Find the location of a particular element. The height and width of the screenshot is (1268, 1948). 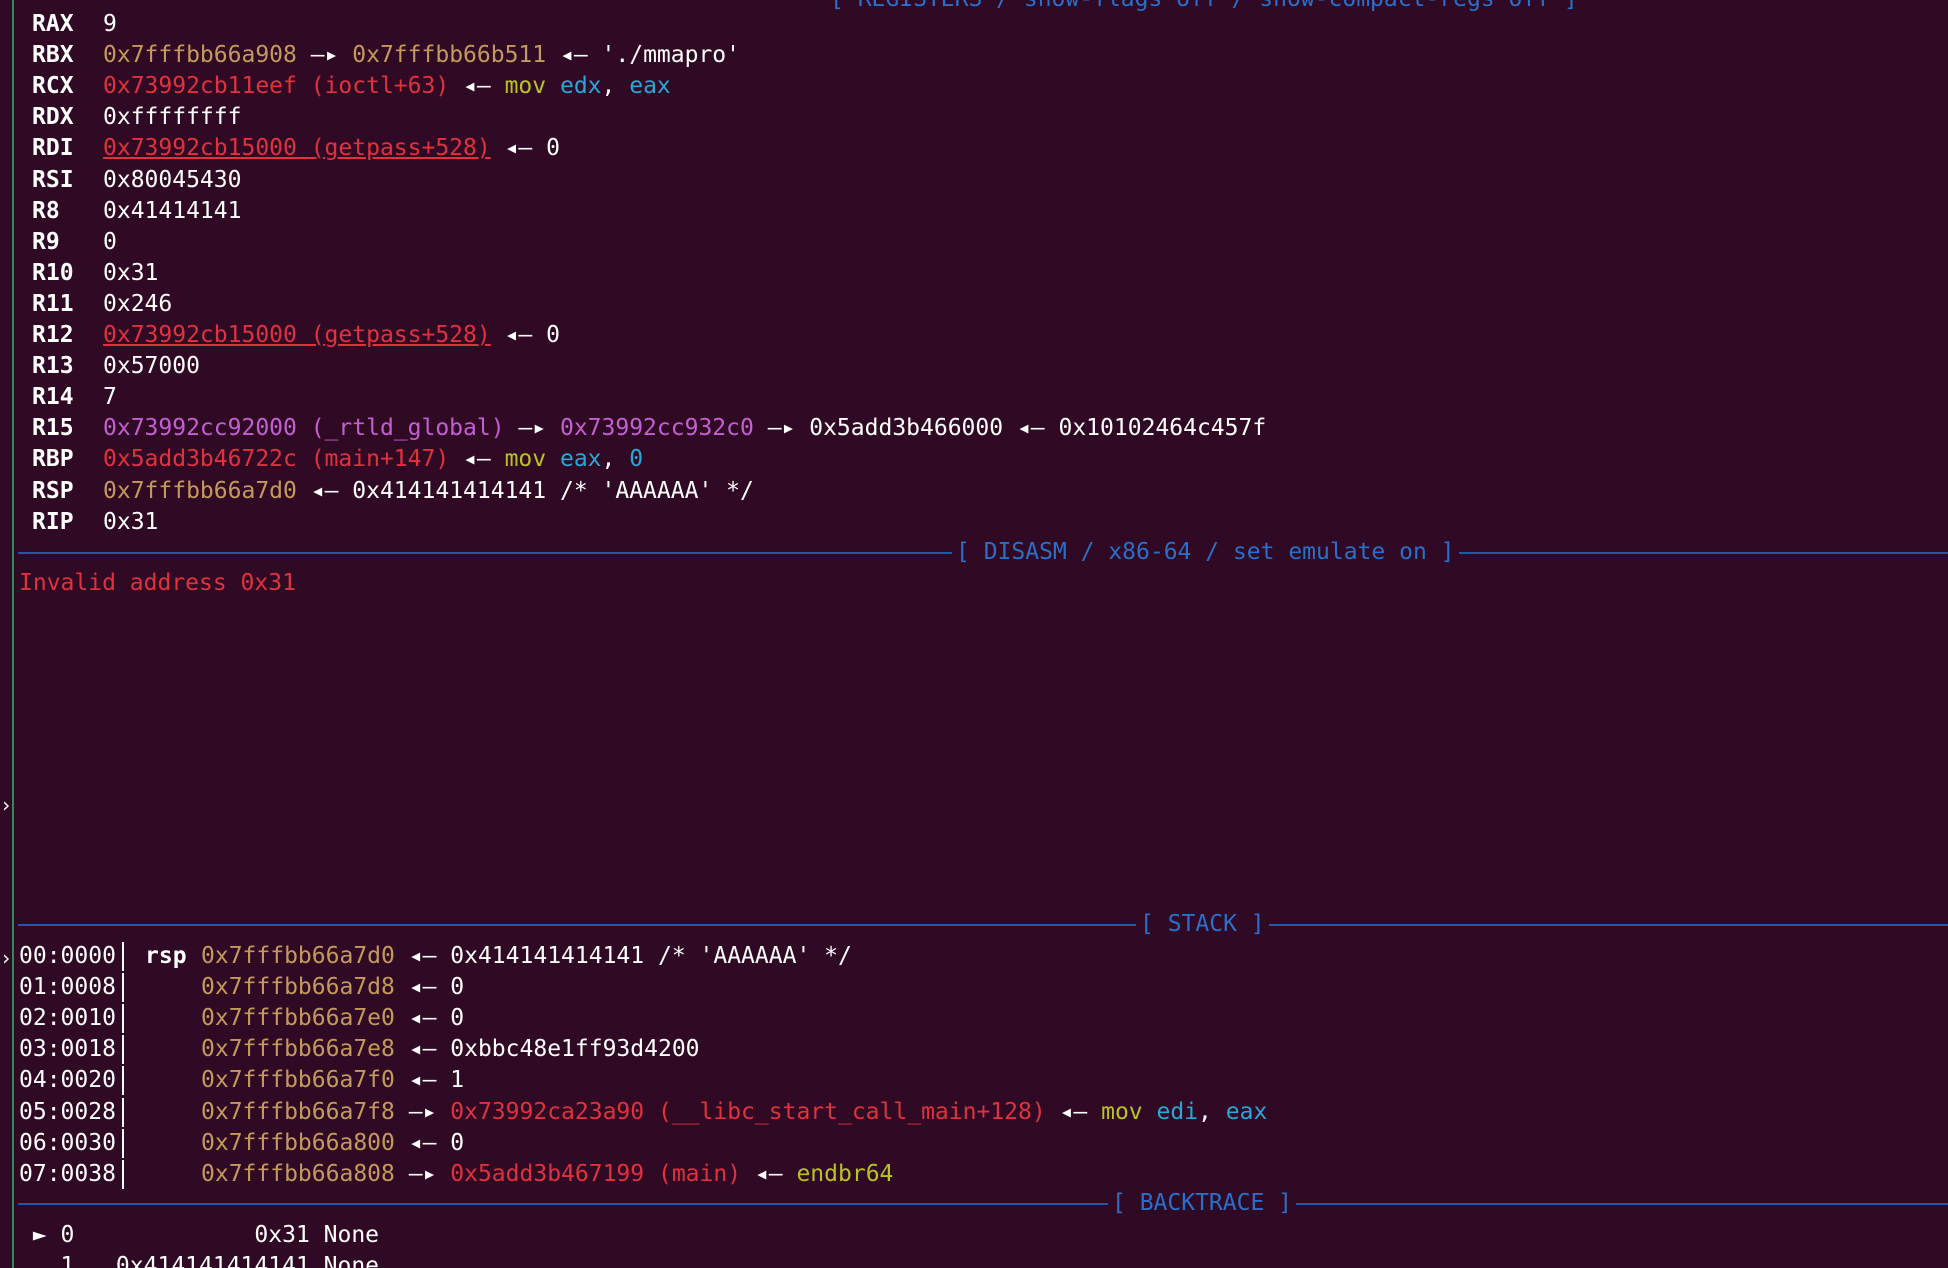

register-row: R14 7 is located at coordinates (74, 397).